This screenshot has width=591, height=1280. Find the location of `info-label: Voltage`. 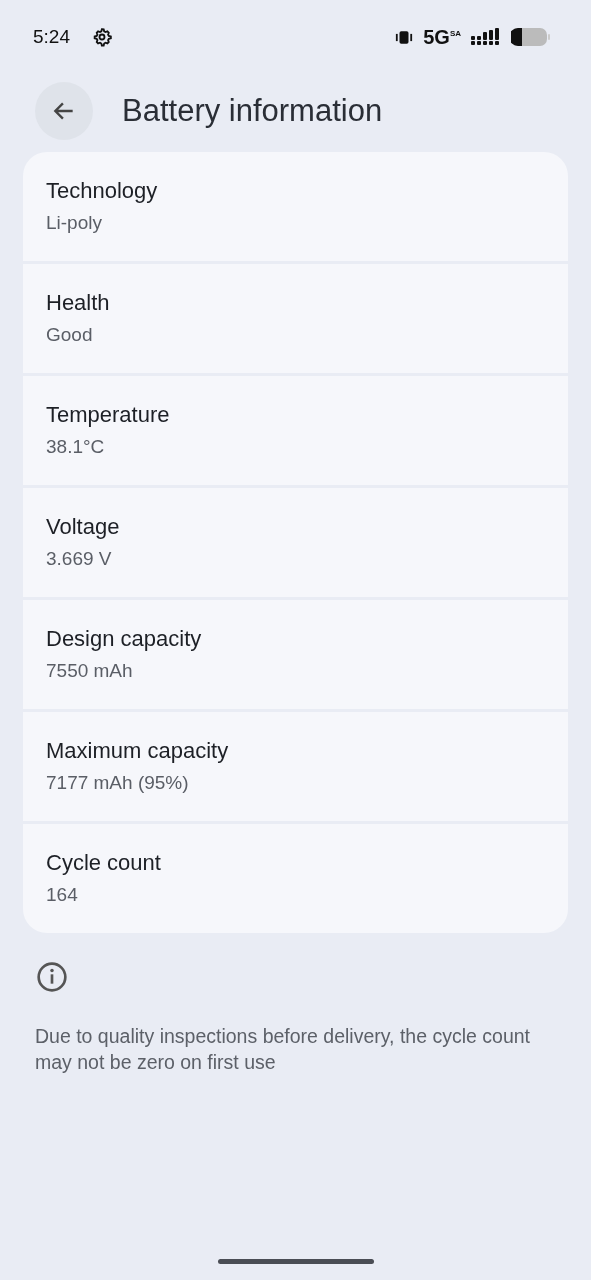

info-label: Voltage is located at coordinates (83, 527).